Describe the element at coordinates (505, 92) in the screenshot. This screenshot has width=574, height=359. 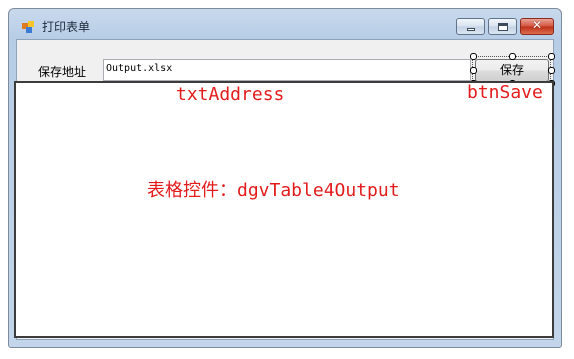
I see `annotation-btn-save: btnSave` at that location.